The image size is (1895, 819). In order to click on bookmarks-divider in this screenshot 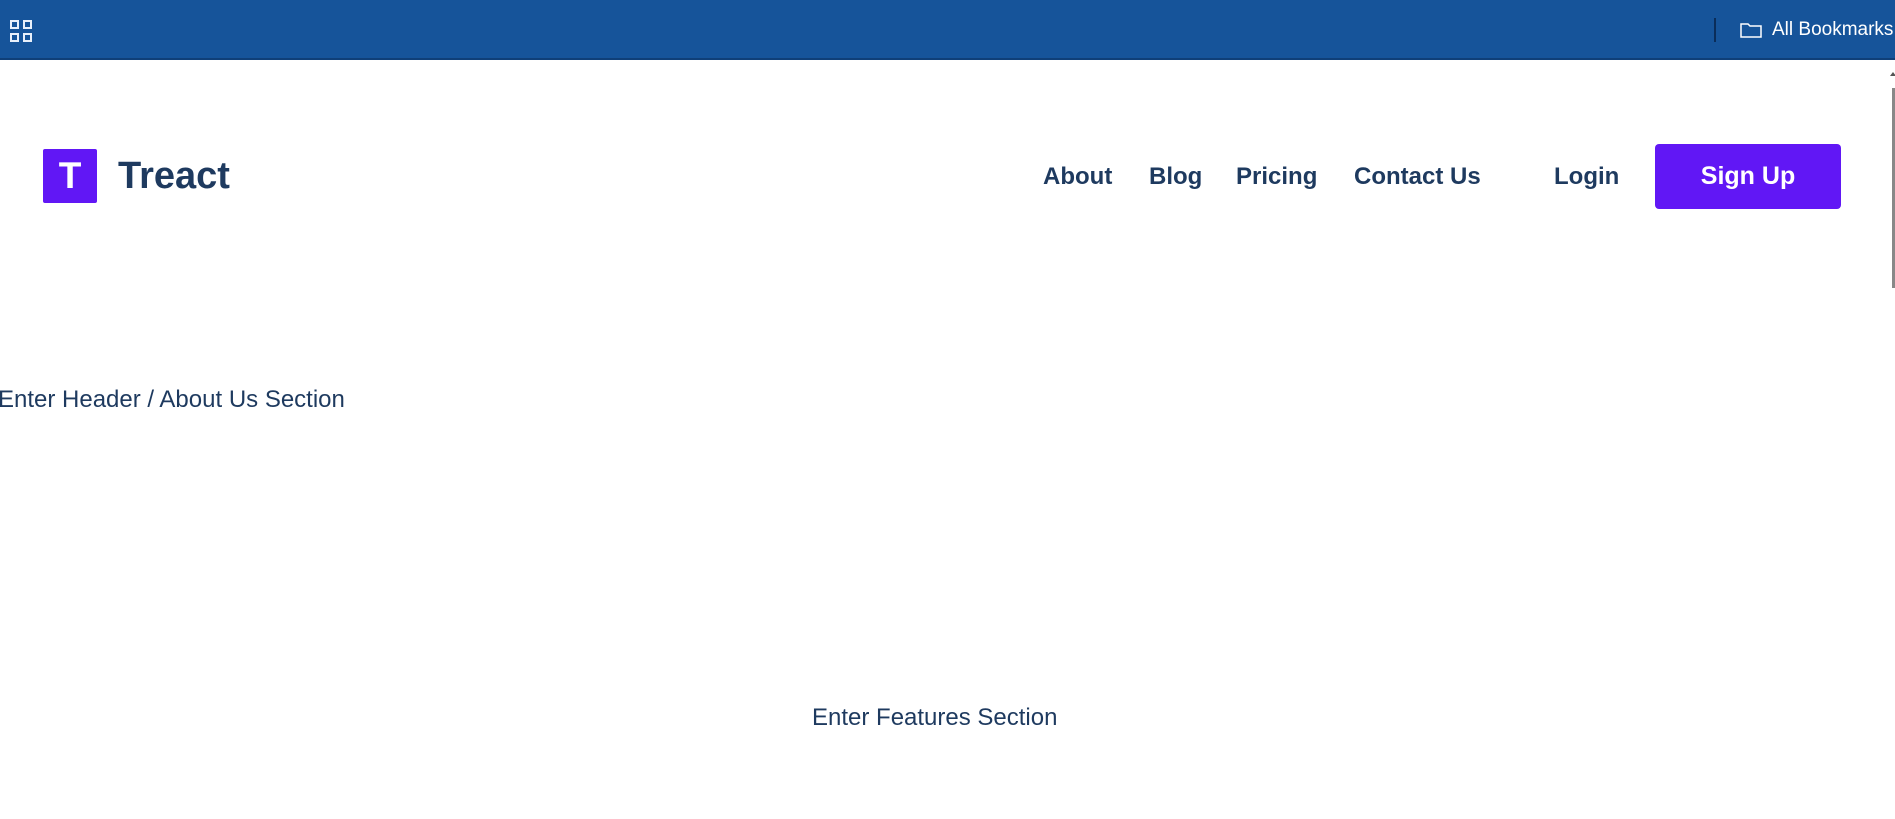, I will do `click(1715, 30)`.